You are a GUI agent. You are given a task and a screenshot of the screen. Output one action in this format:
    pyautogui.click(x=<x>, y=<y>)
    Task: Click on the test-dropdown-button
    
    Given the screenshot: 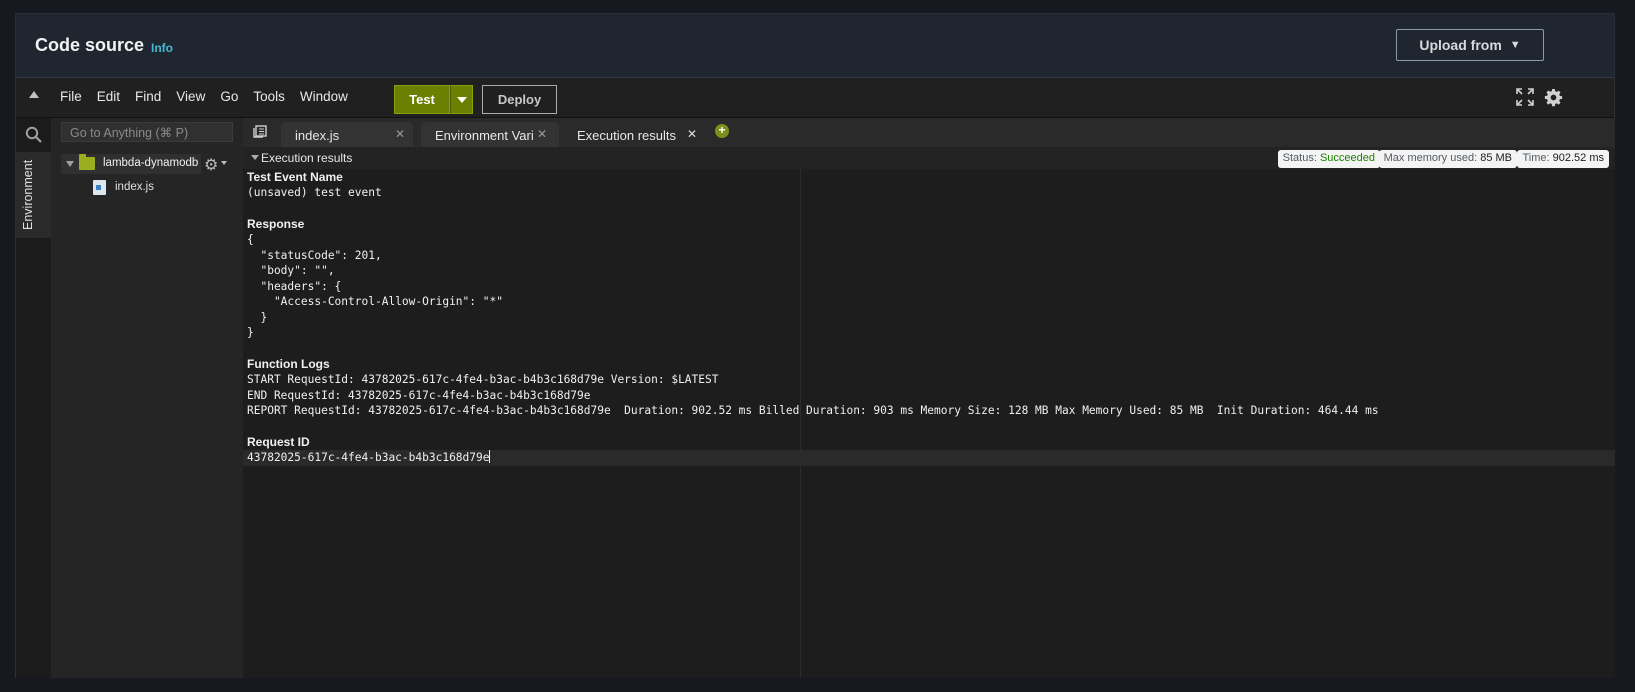 What is the action you would take?
    pyautogui.click(x=461, y=99)
    